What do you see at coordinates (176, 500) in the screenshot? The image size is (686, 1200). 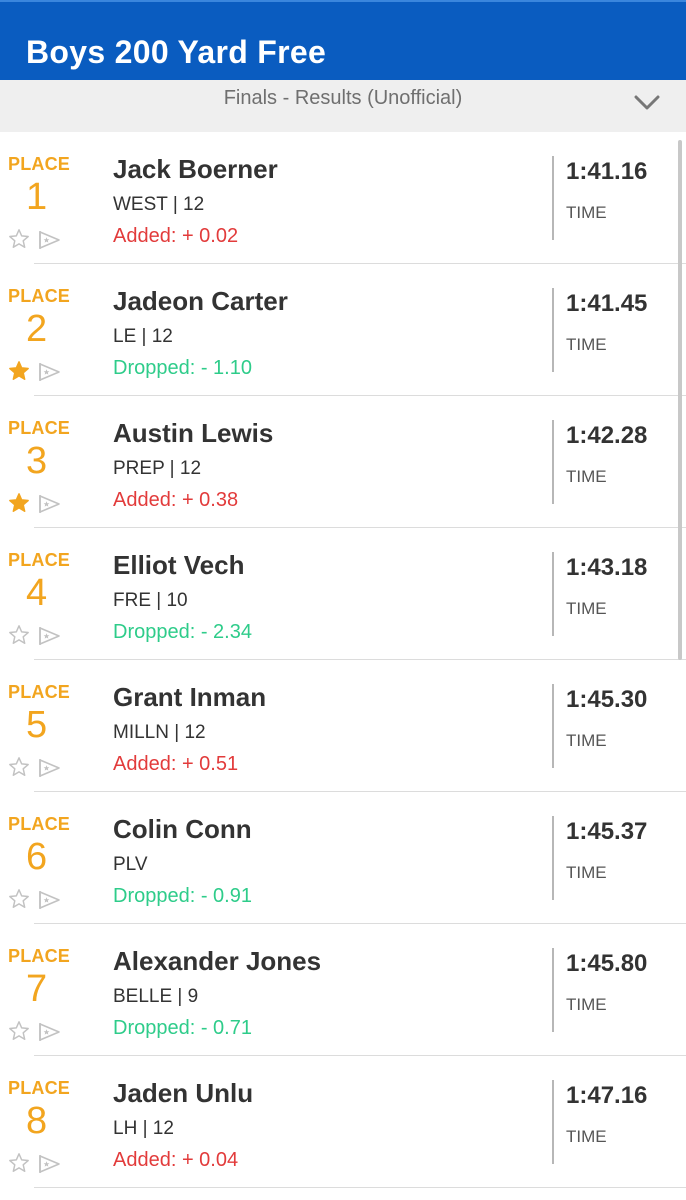 I see `time-delta: Added: + 0.38` at bounding box center [176, 500].